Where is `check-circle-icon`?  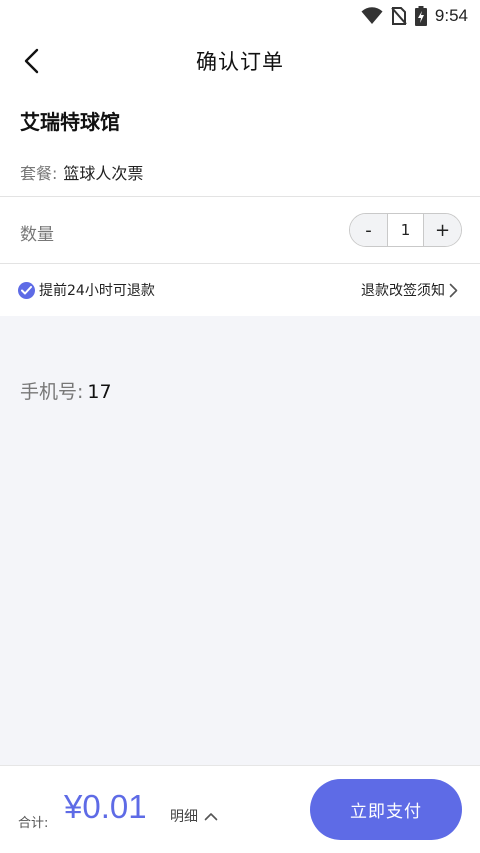
check-circle-icon is located at coordinates (26, 290).